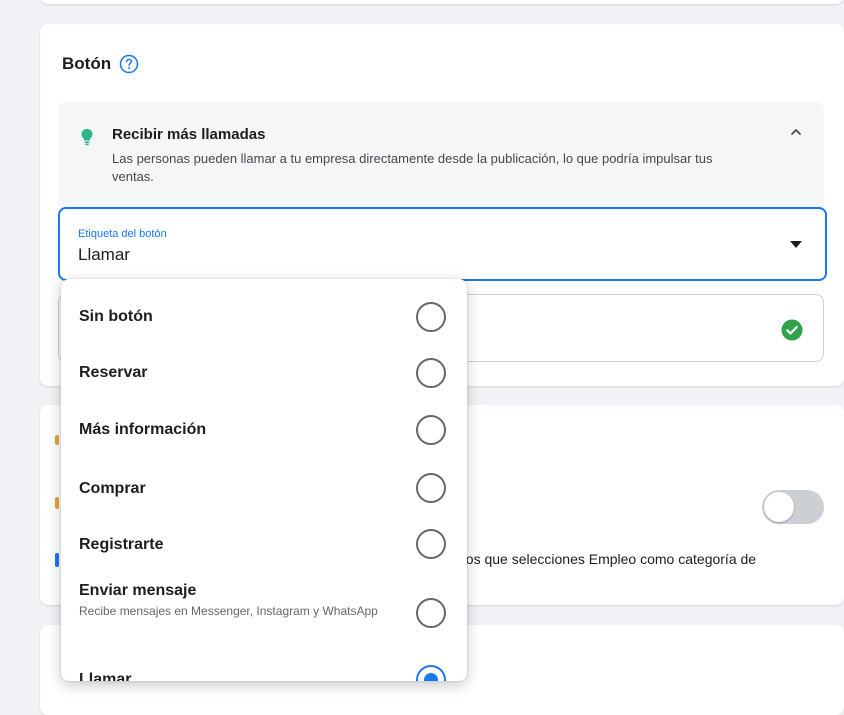 The width and height of the screenshot is (844, 715). I want to click on toggle-knob, so click(779, 507).